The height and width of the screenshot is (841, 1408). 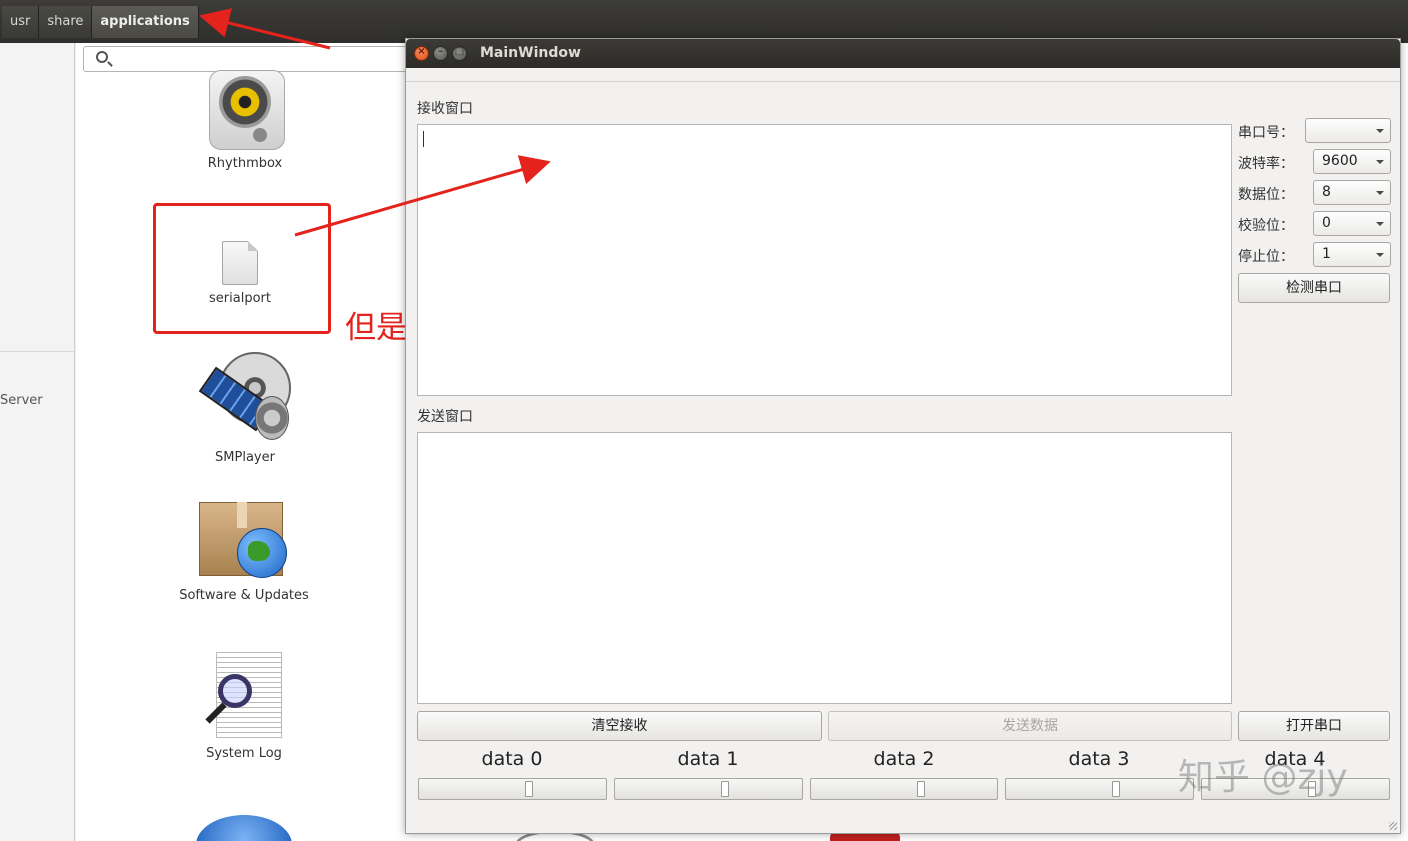 What do you see at coordinates (512, 789) in the screenshot?
I see `data-0-slider` at bounding box center [512, 789].